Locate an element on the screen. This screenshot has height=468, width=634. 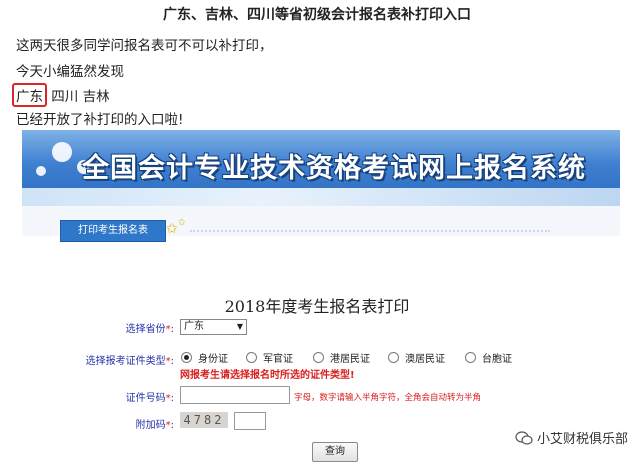
radio-id-card: 身份证 is located at coordinates (204, 357).